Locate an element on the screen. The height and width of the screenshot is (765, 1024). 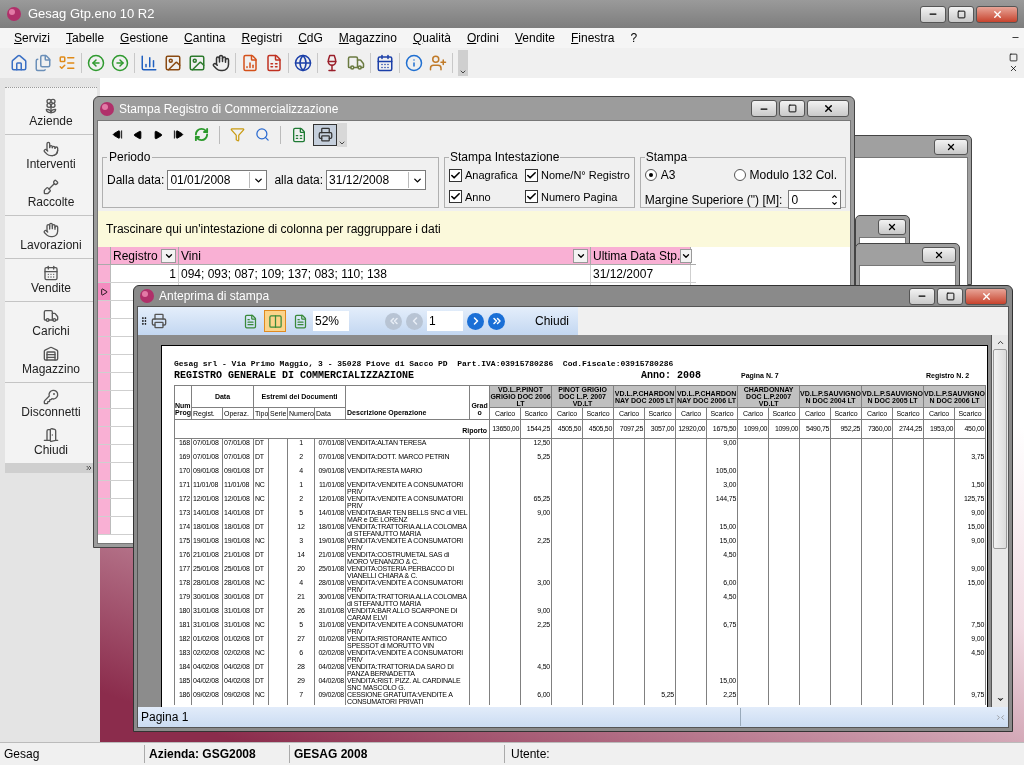
door-icon is located at coordinates (51, 434).